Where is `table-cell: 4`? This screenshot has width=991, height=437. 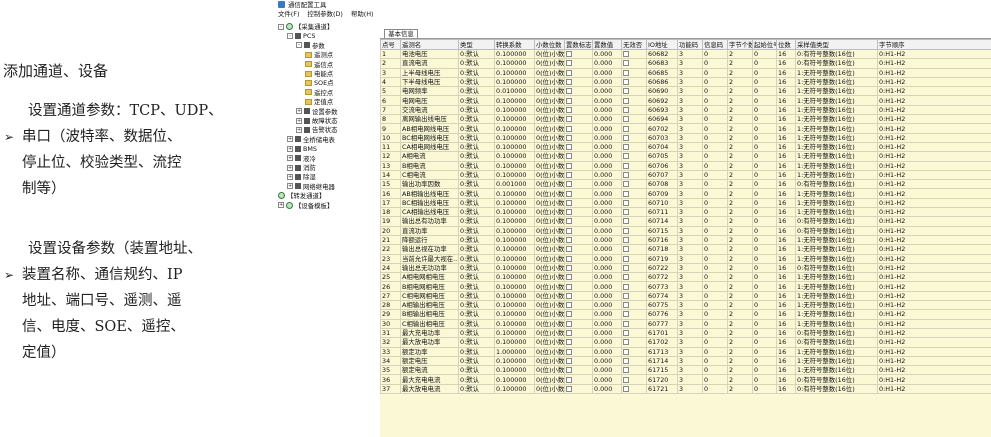
table-cell: 4 is located at coordinates (390, 82).